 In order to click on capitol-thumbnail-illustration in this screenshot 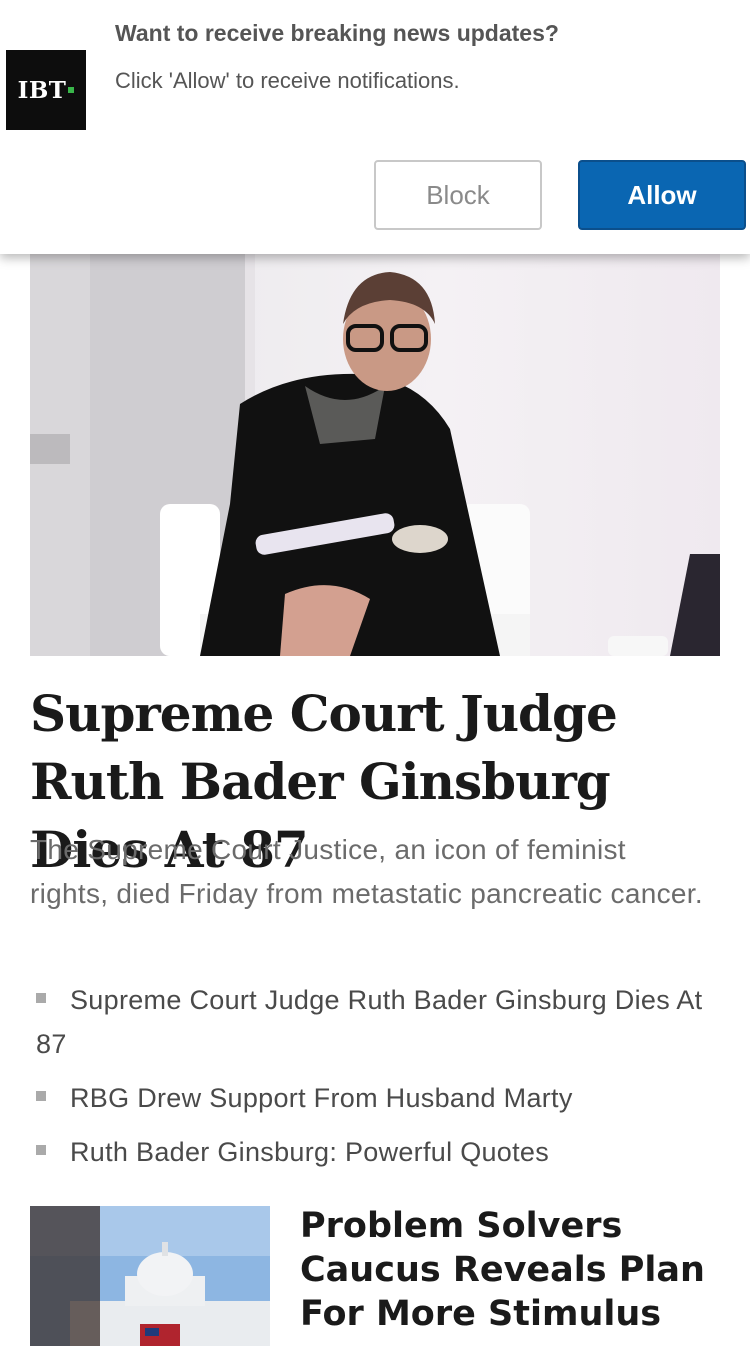, I will do `click(150, 1276)`.